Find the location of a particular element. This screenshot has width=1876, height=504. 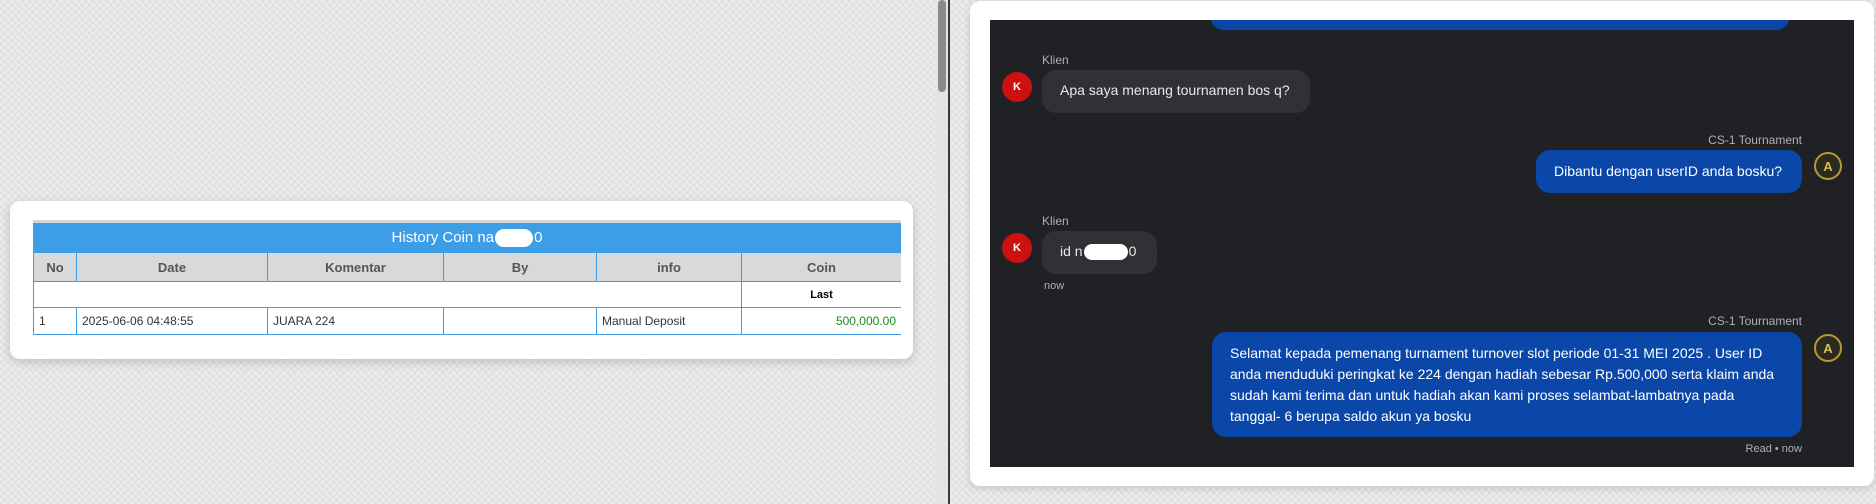

cell-by is located at coordinates (520, 321).